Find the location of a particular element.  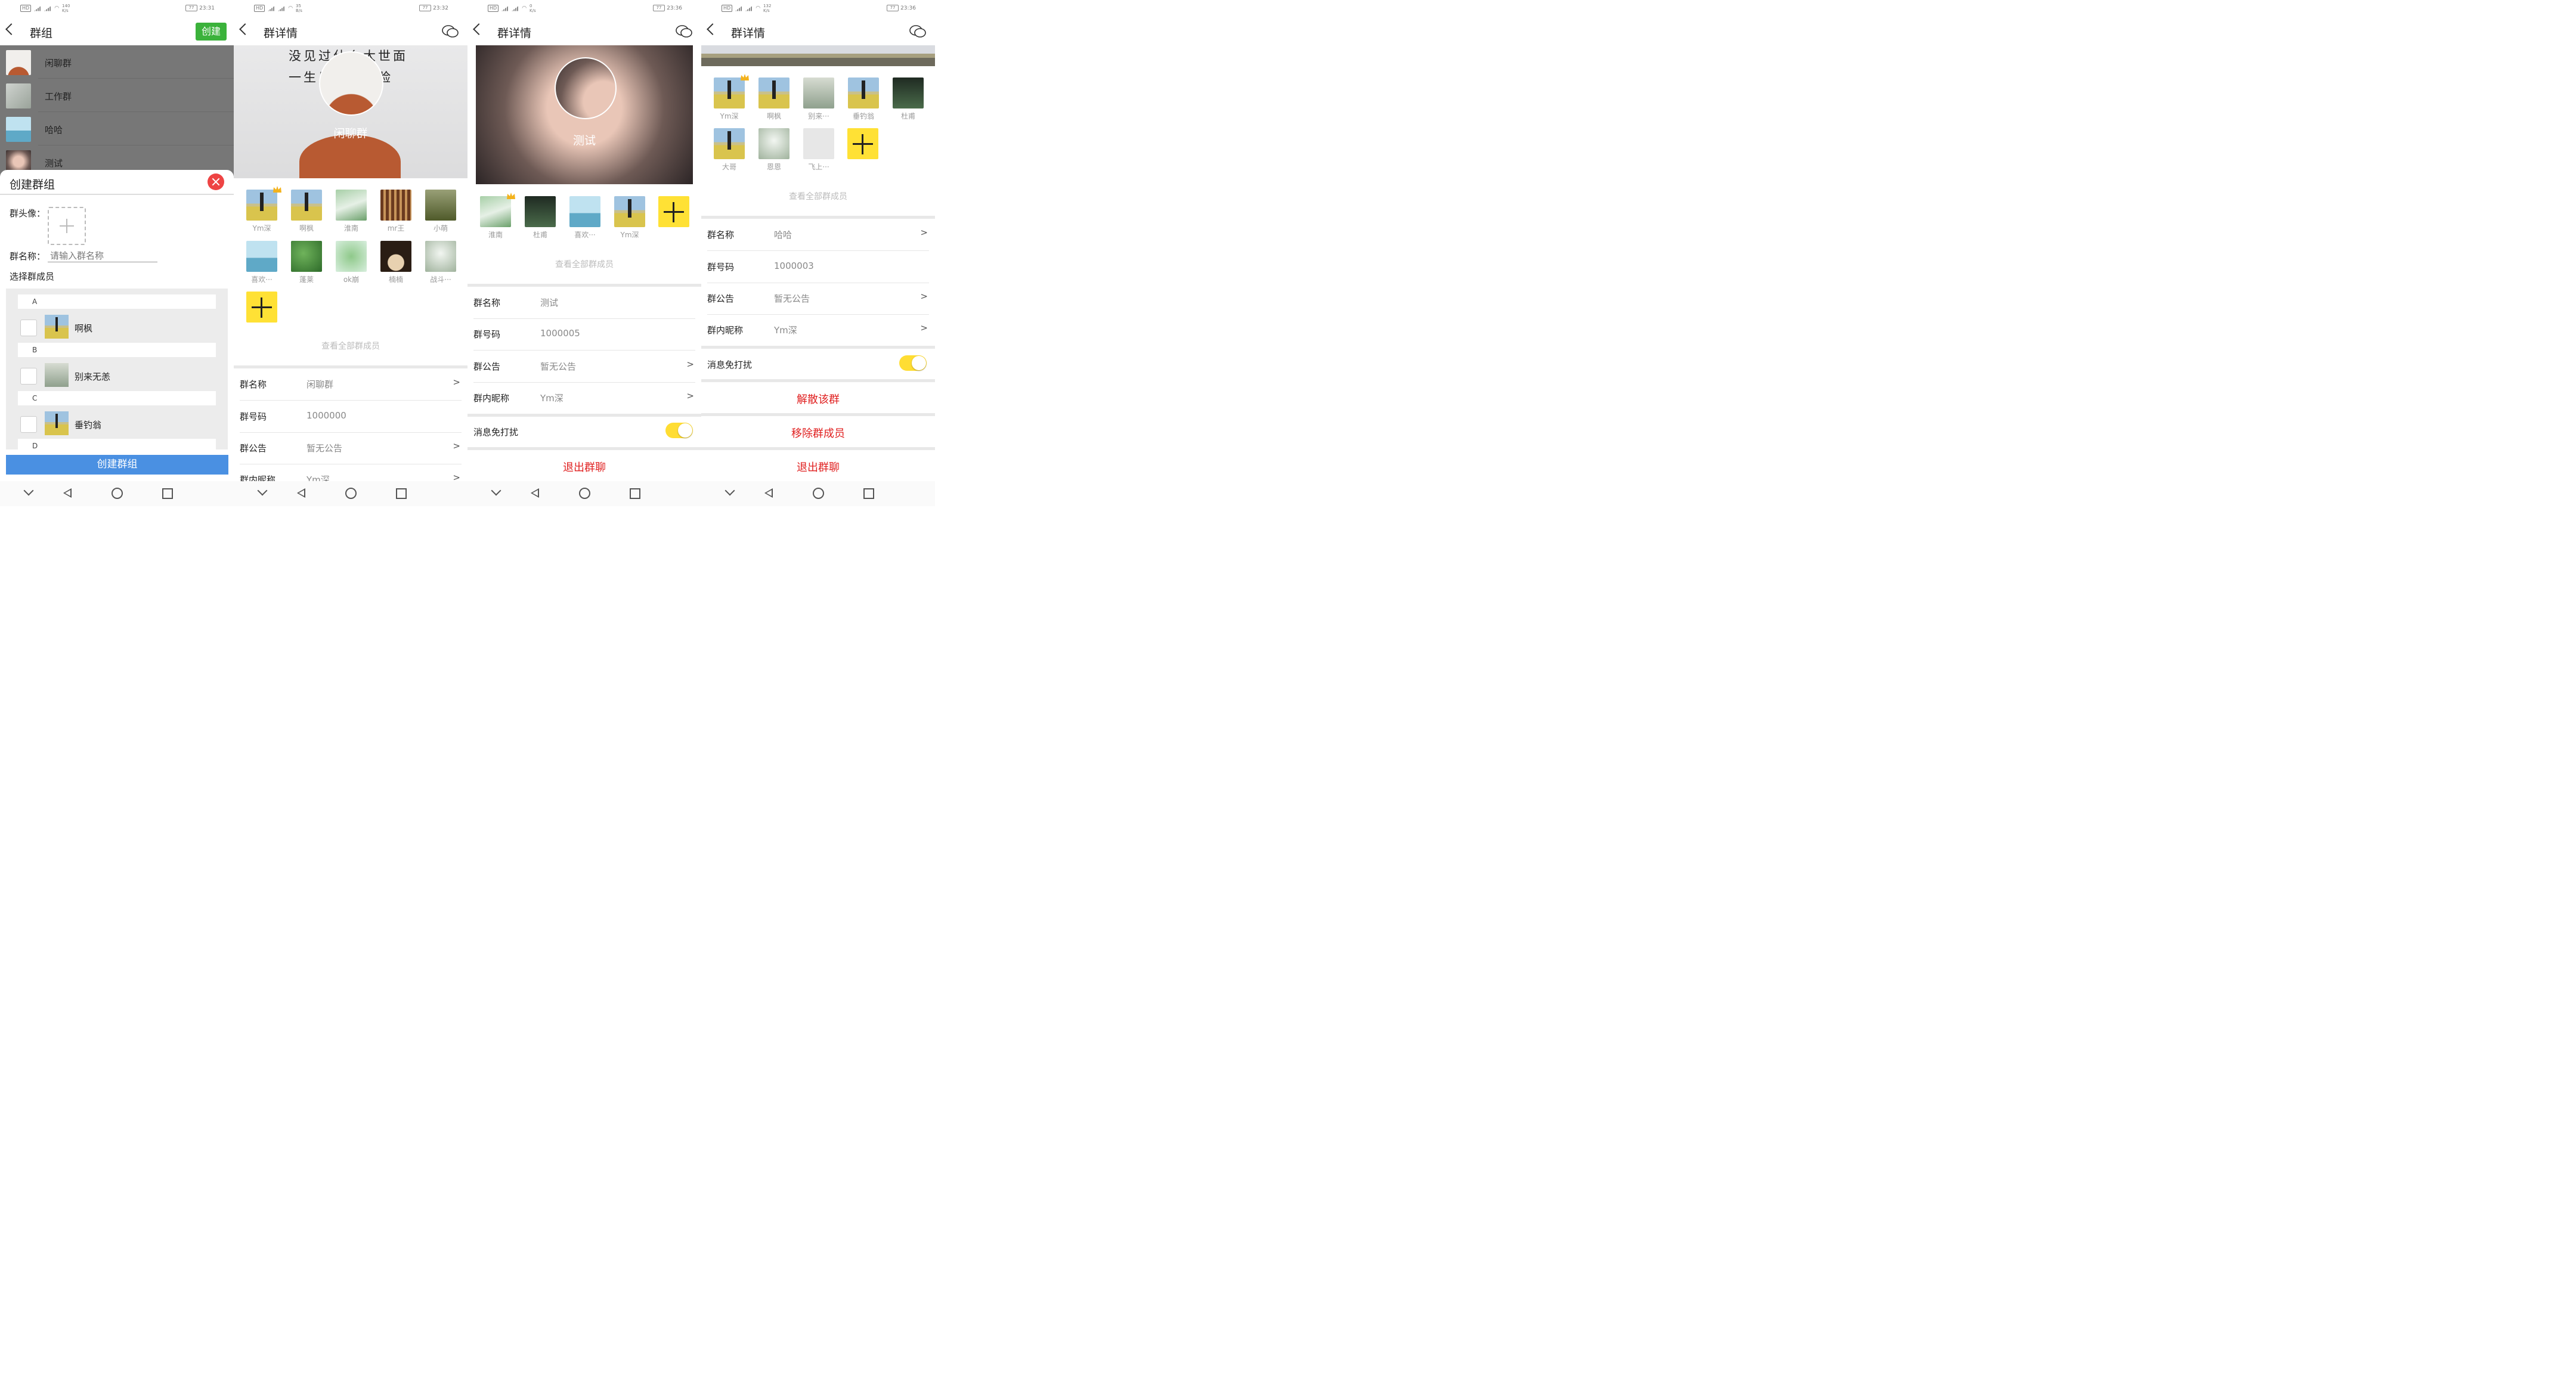

crown-icon is located at coordinates (511, 196).